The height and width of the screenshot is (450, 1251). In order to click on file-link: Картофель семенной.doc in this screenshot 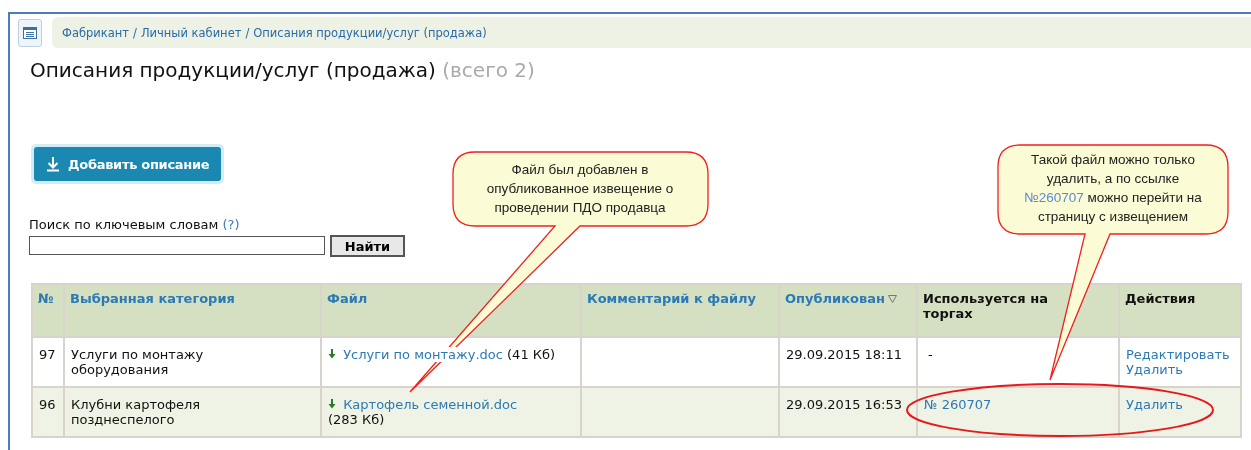, I will do `click(430, 404)`.